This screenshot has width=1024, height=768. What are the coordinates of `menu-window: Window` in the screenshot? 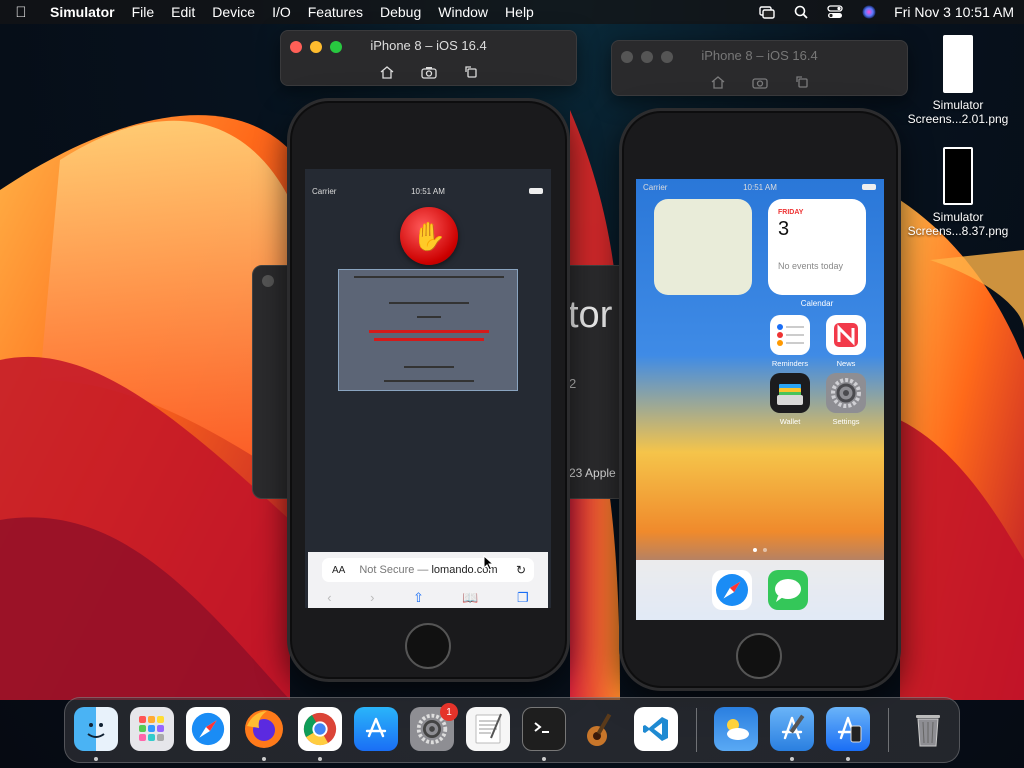 It's located at (463, 12).